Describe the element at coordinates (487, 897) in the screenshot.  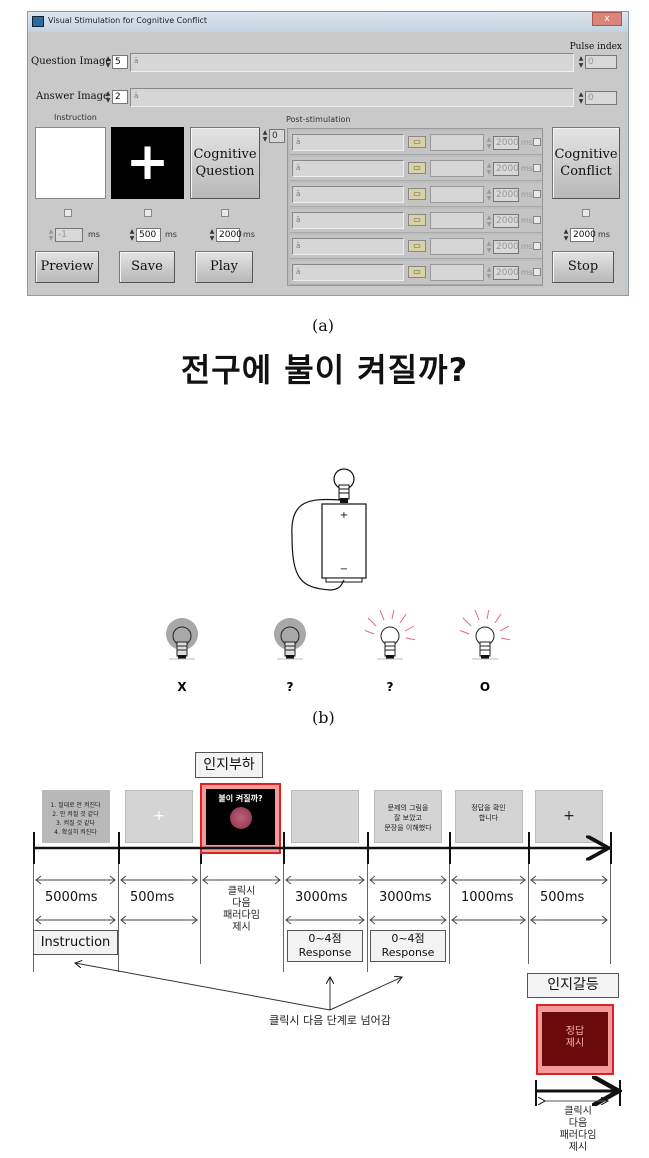
I see `stage-duration: 1000ms` at that location.